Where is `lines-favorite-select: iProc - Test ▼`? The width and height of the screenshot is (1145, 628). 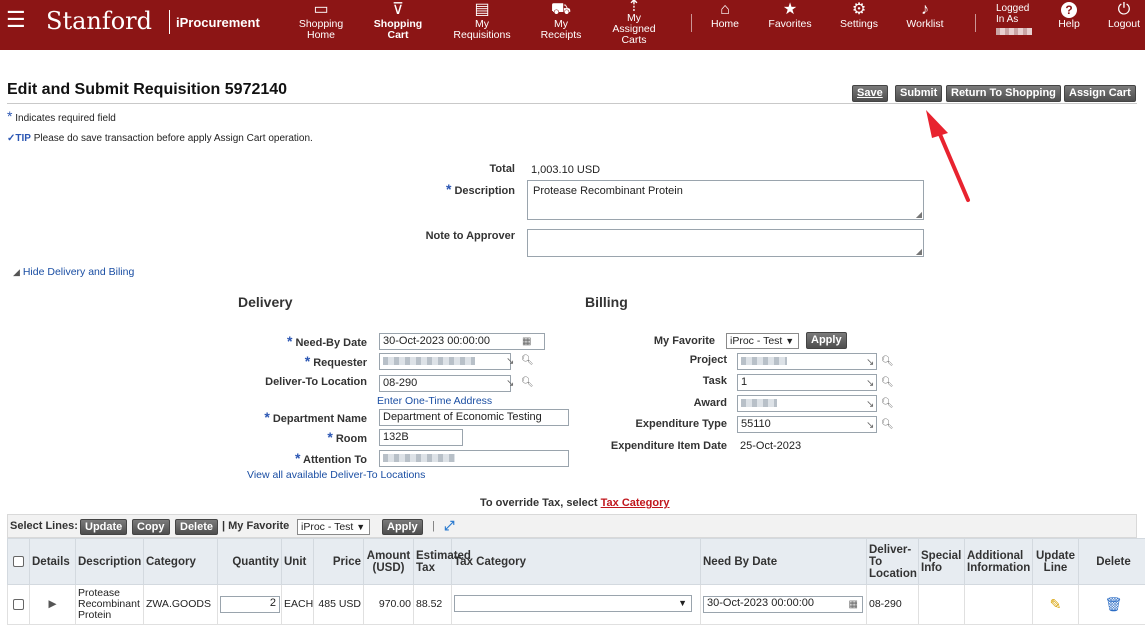
lines-favorite-select: iProc - Test ▼ is located at coordinates (333, 527).